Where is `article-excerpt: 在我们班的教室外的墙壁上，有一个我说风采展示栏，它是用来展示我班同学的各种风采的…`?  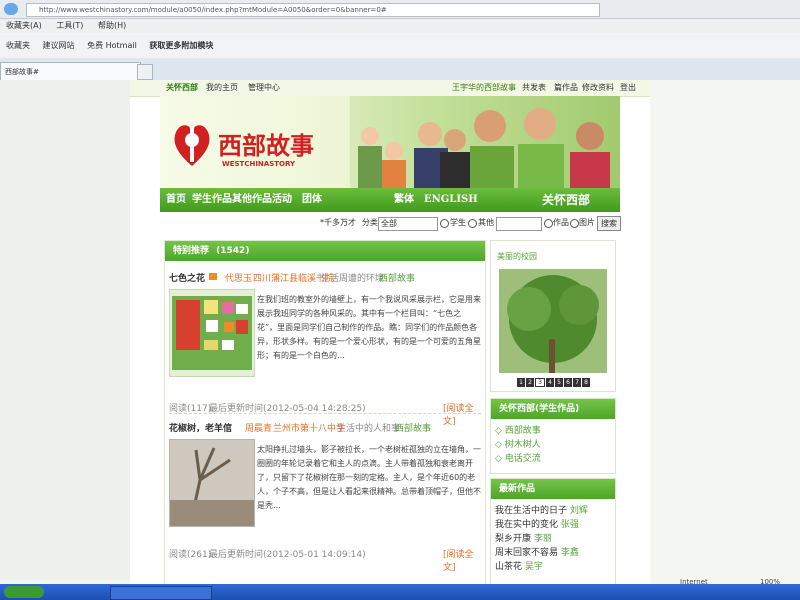 article-excerpt: 在我们班的教室外的墙壁上，有一个我说风采展示栏，它是用来展示我班同学的各种风采的… is located at coordinates (369, 327).